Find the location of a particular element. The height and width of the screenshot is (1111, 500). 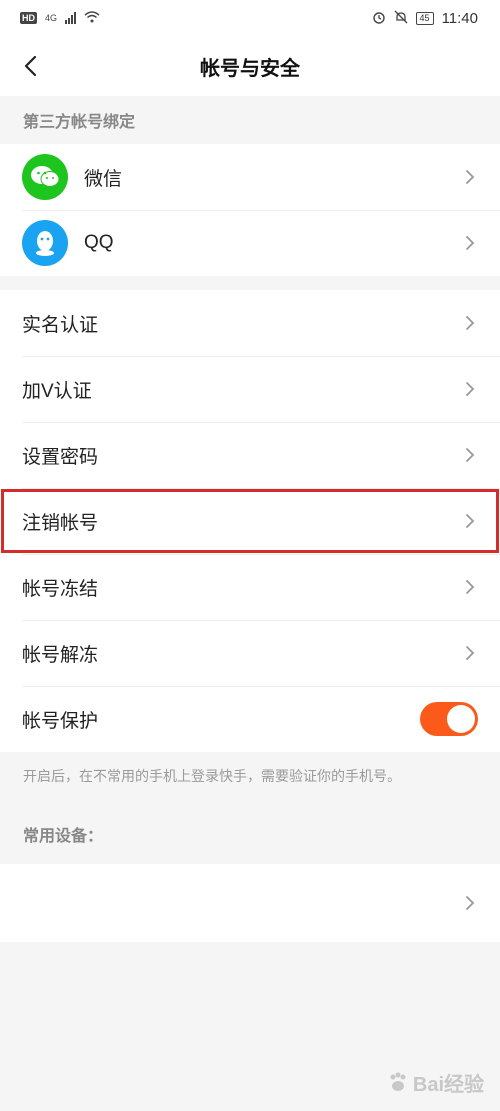

delete-account-row: 注销帐号 is located at coordinates (250, 521).